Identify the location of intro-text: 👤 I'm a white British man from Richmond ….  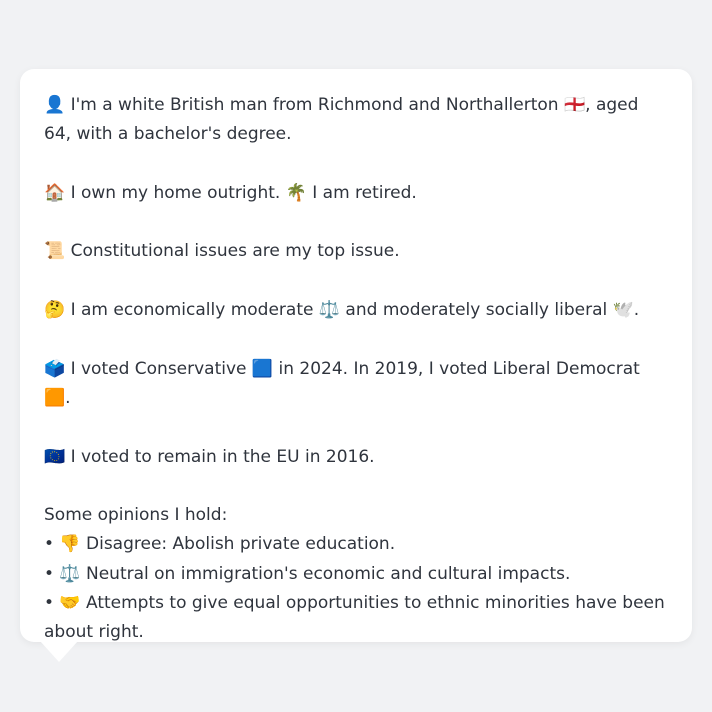
(341, 120).